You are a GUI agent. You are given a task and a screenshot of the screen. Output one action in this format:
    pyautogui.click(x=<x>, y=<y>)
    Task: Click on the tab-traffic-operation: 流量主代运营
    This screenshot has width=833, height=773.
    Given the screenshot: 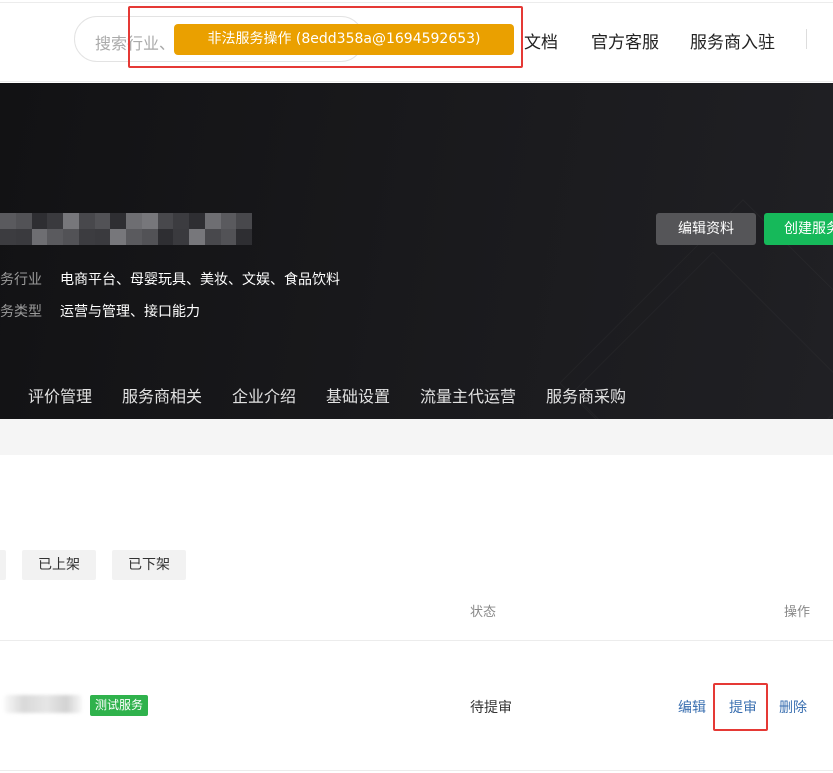 What is the action you would take?
    pyautogui.click(x=468, y=395)
    